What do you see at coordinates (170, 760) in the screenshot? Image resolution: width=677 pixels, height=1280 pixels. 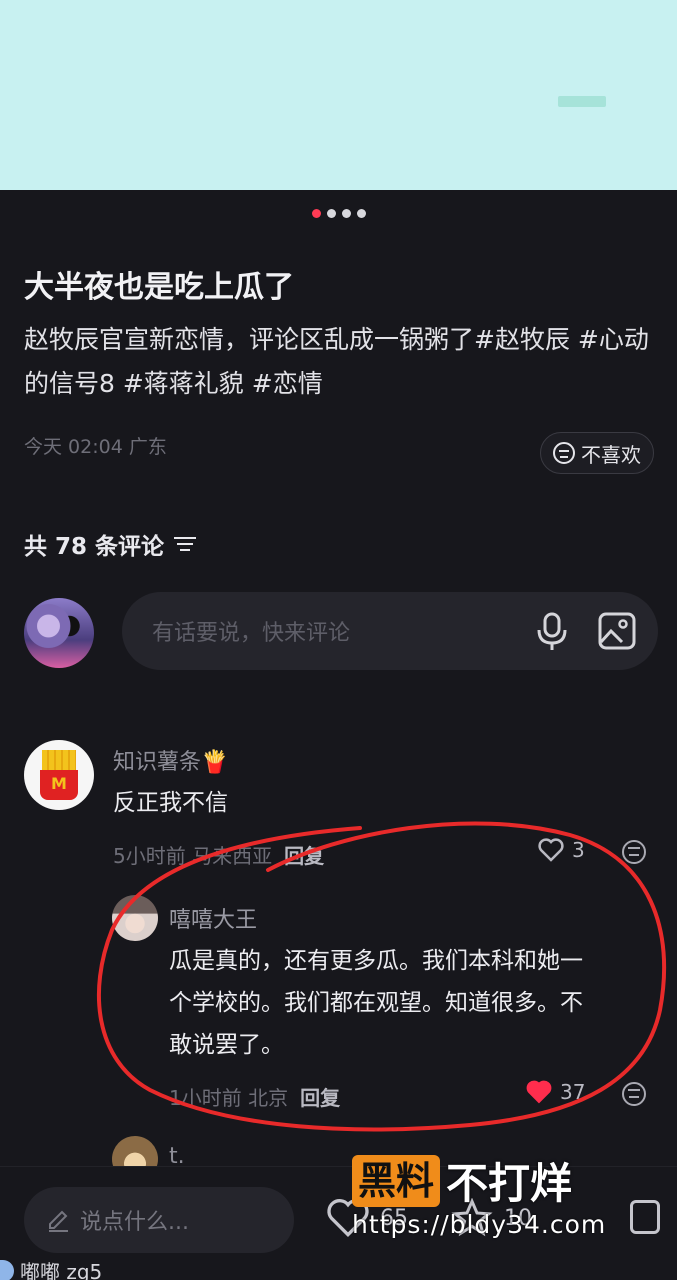 I see `commenter-name: 知识薯条🍟` at bounding box center [170, 760].